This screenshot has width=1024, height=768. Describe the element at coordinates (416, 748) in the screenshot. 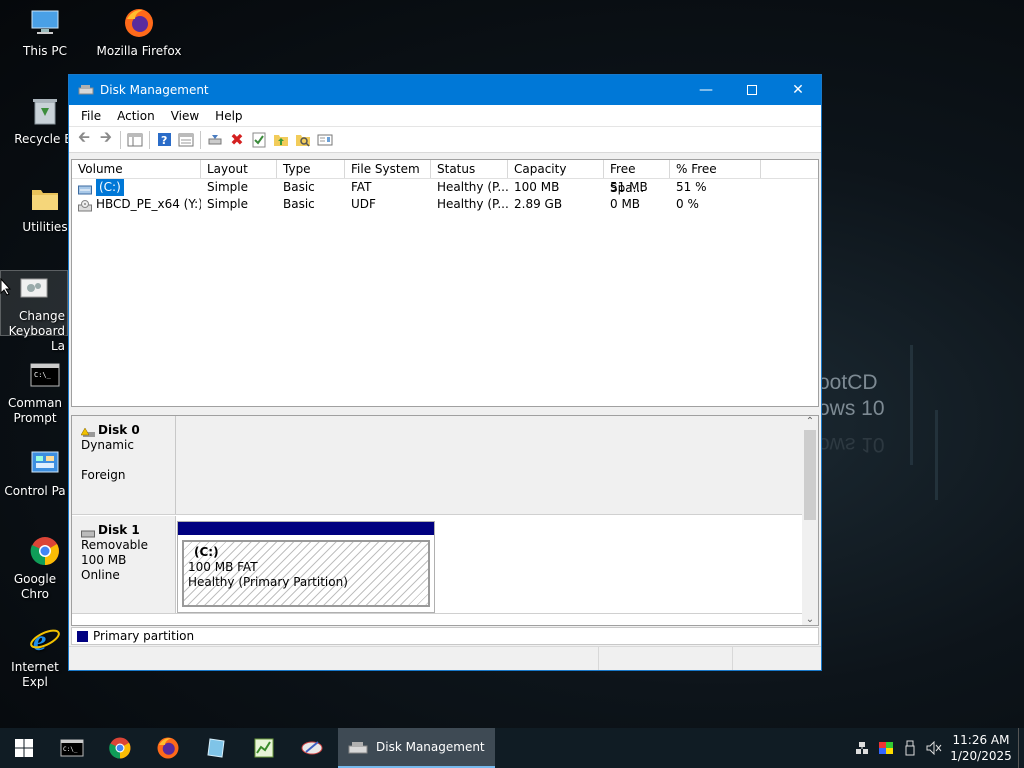

I see `taskbar-disk-management: Disk Management` at that location.